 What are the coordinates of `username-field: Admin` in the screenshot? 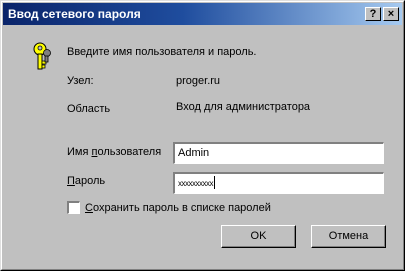 It's located at (278, 153).